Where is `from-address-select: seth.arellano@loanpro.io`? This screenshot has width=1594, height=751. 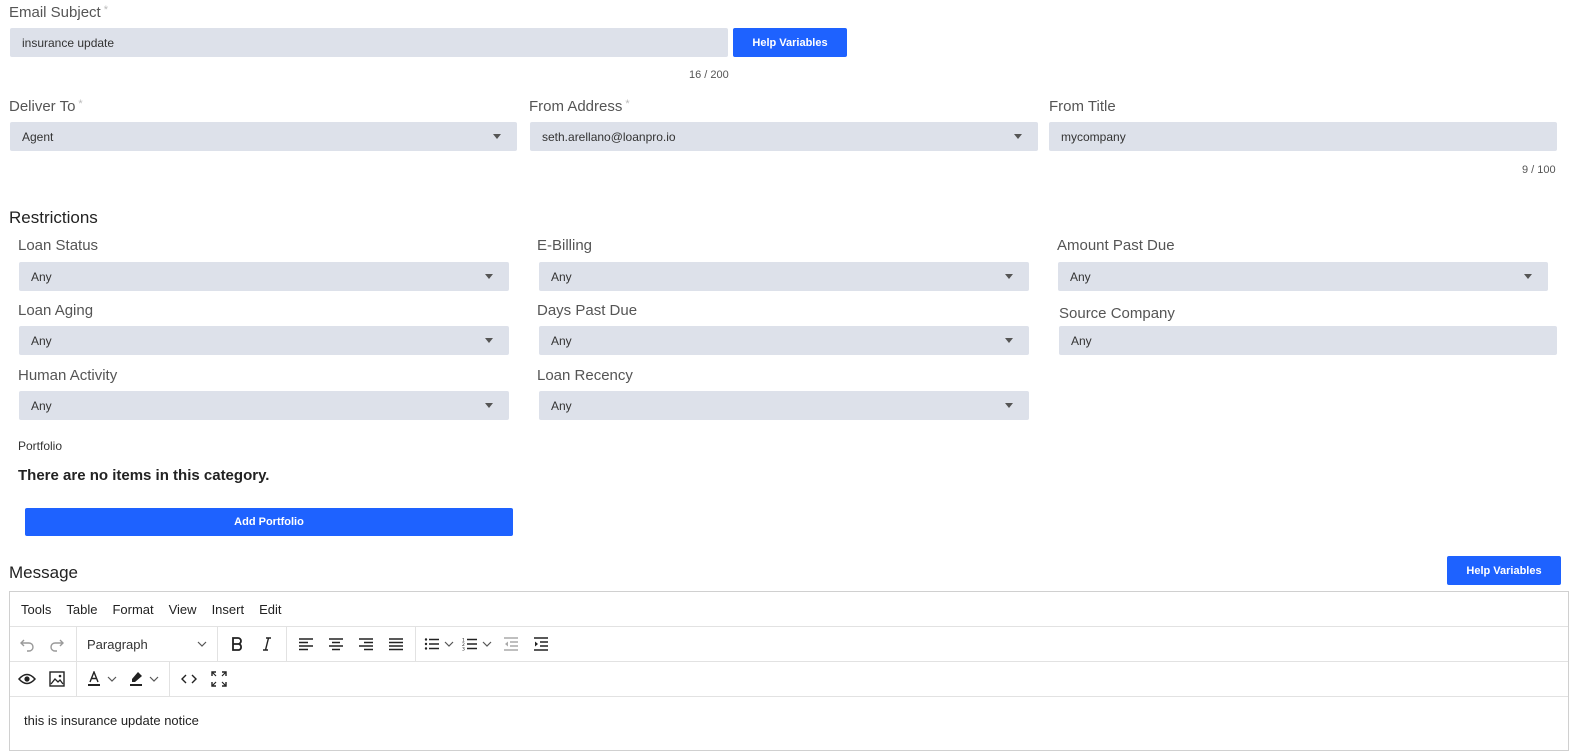 from-address-select: seth.arellano@loanpro.io is located at coordinates (784, 136).